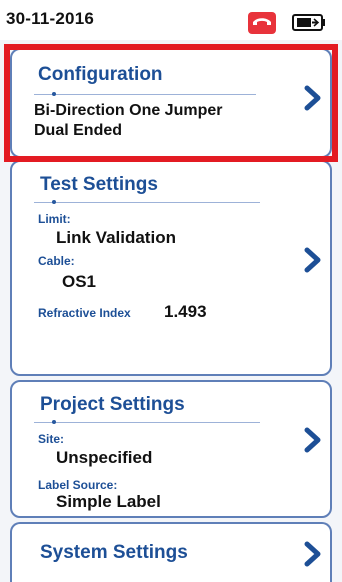 The height and width of the screenshot is (582, 342). I want to click on limit-value: Link Validation, so click(116, 237).